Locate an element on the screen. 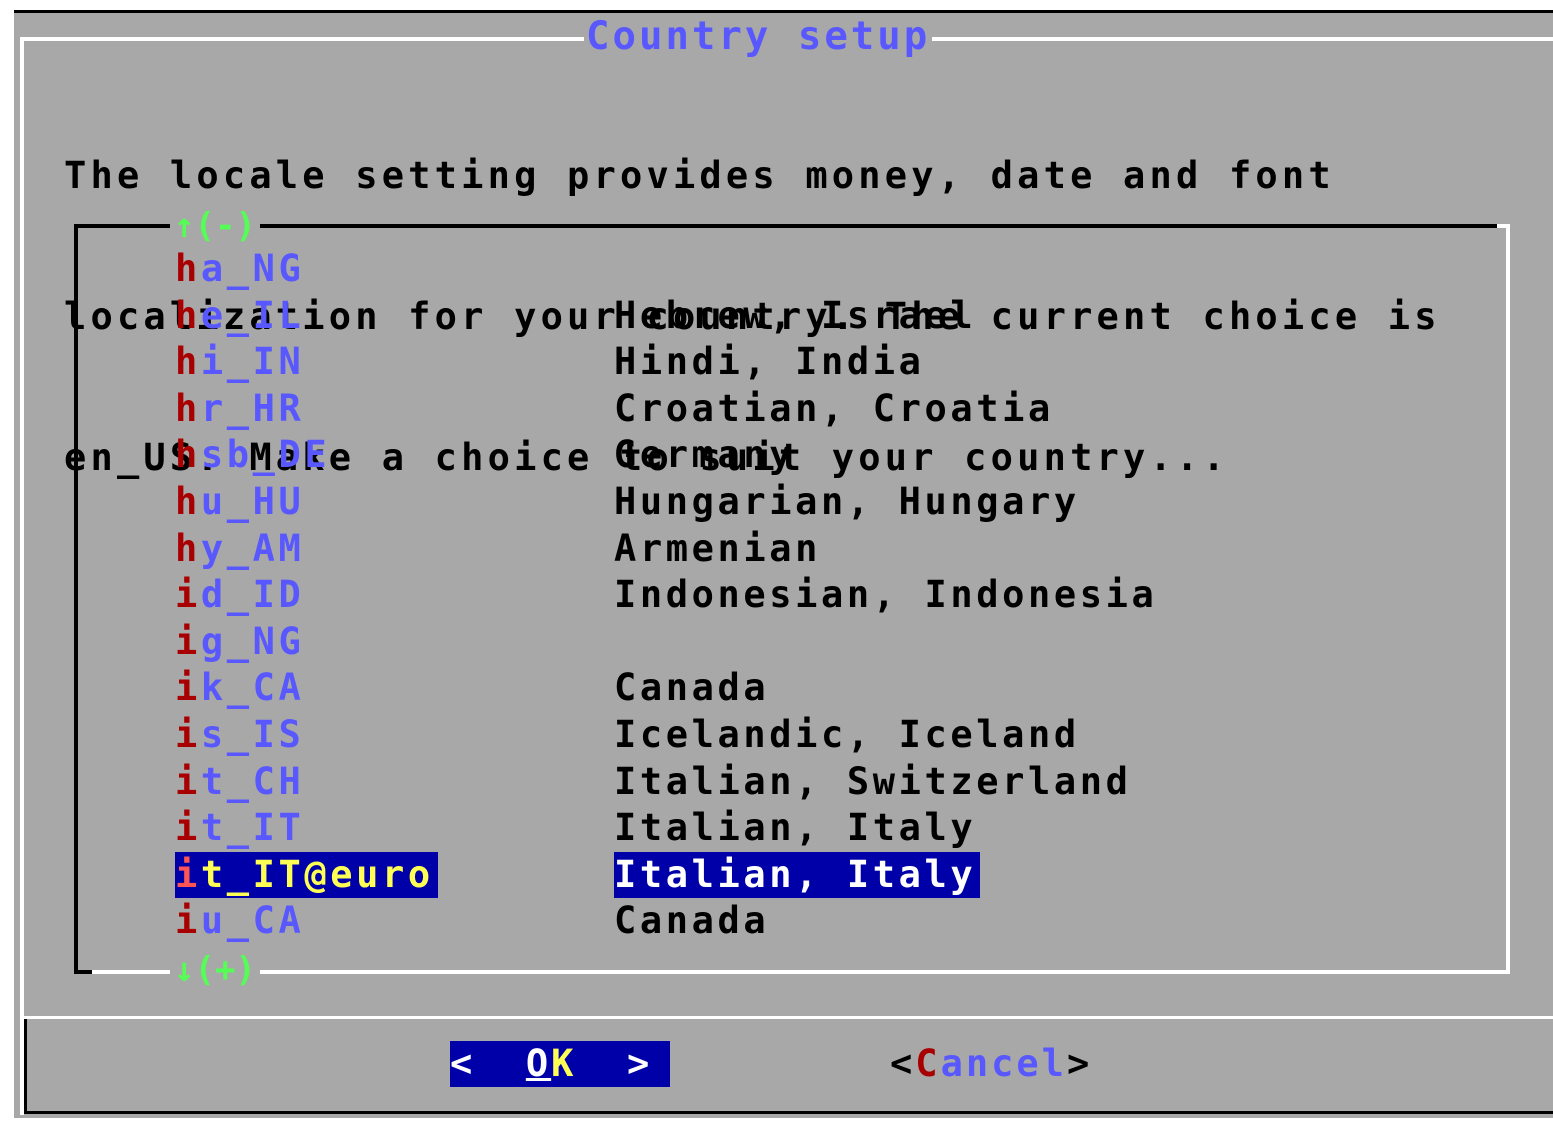 This screenshot has width=1553, height=1125. locale-list-item: hr_HR Croatian, Croatia is located at coordinates (776, 409).